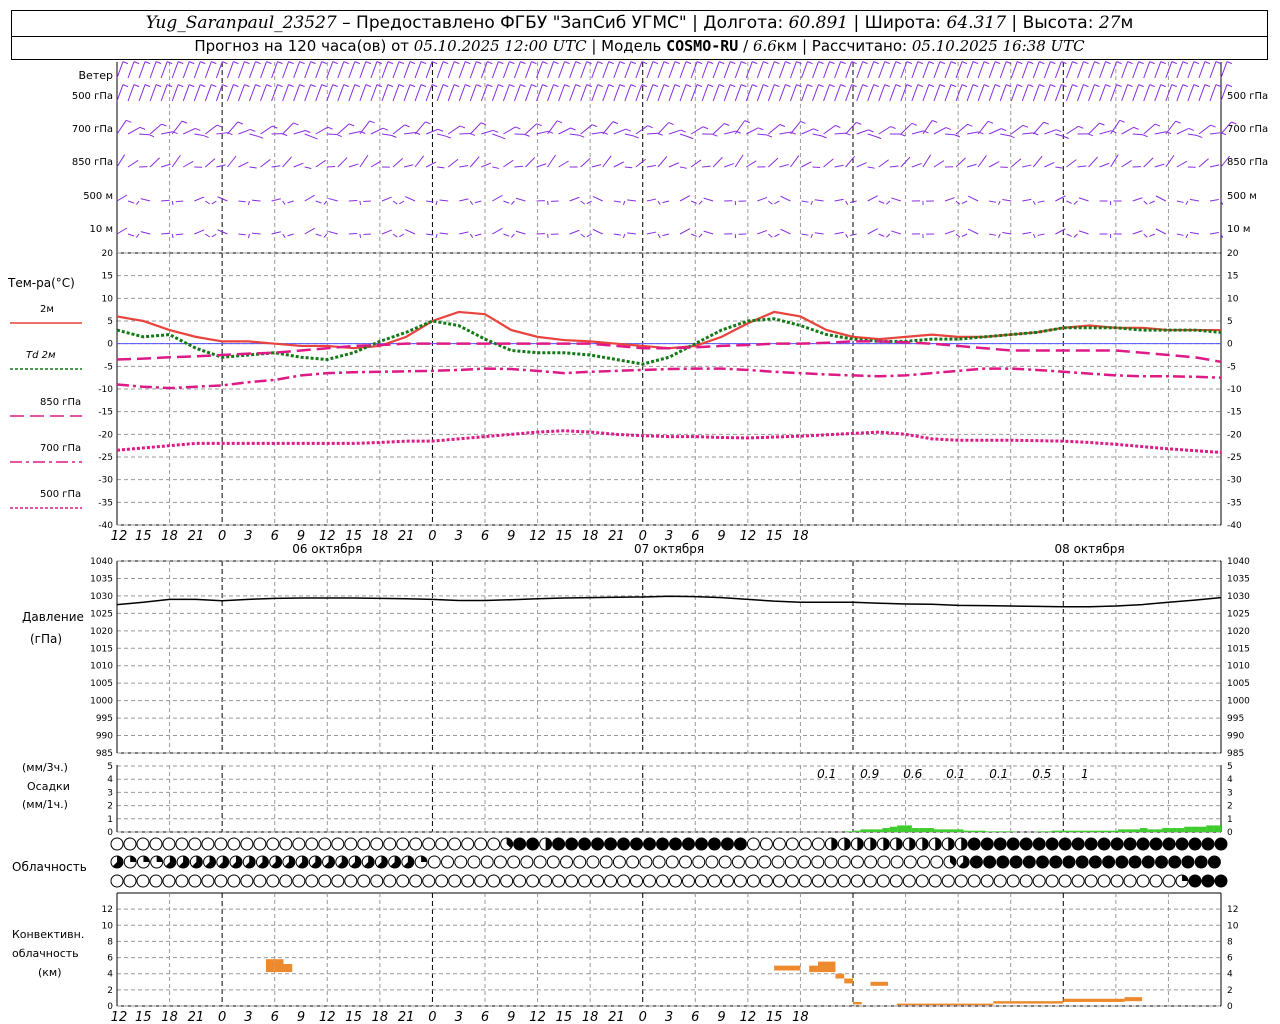 This screenshot has width=1280, height=1024. Describe the element at coordinates (60, 448) in the screenshot. I see `temp-legend-label: 700 гПа` at that location.